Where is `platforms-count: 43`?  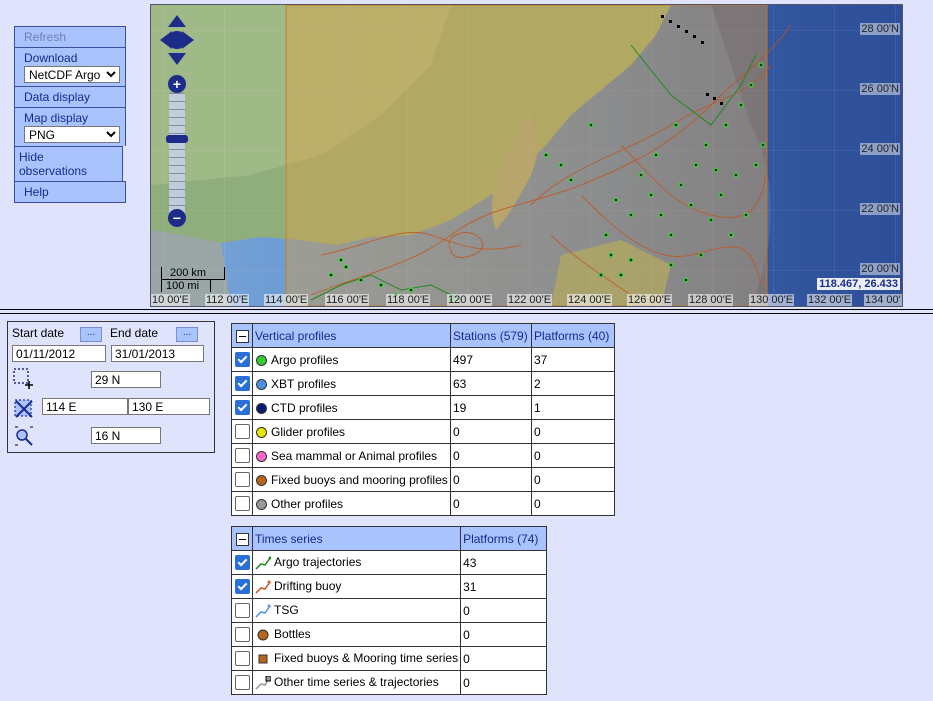
platforms-count: 43 is located at coordinates (503, 562).